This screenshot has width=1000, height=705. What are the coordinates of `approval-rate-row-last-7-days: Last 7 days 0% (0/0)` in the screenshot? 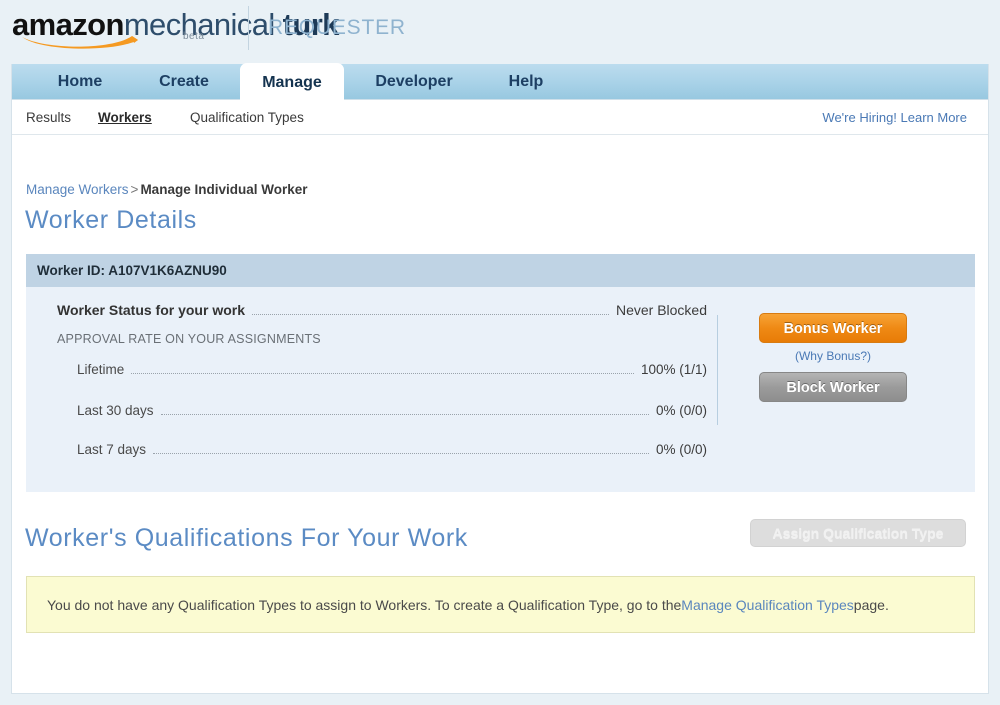 It's located at (392, 450).